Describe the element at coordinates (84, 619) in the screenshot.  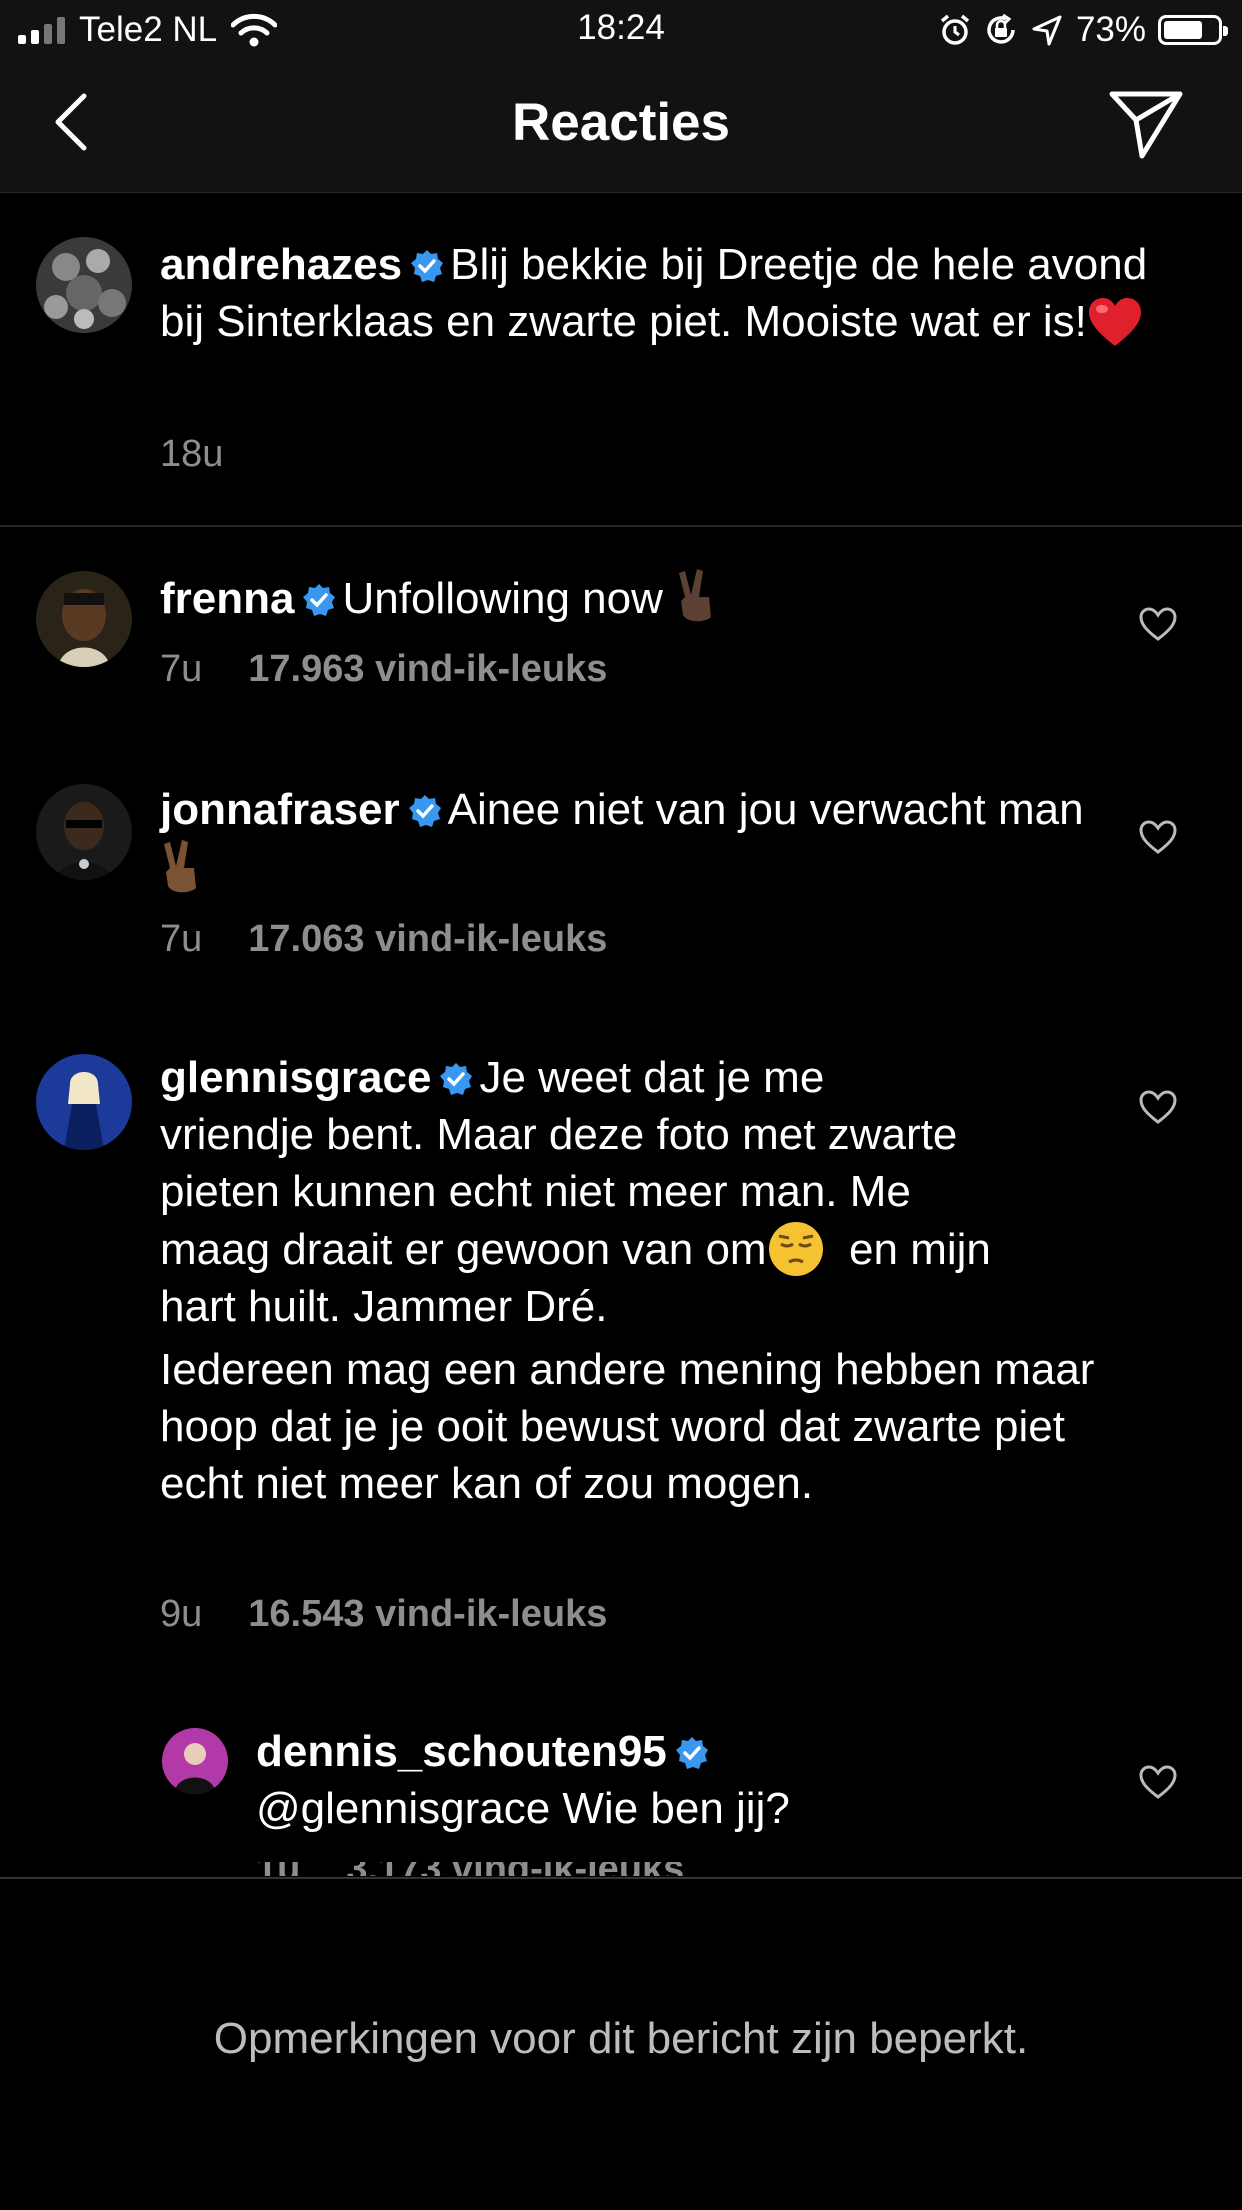
I see `avatar-frenna` at that location.